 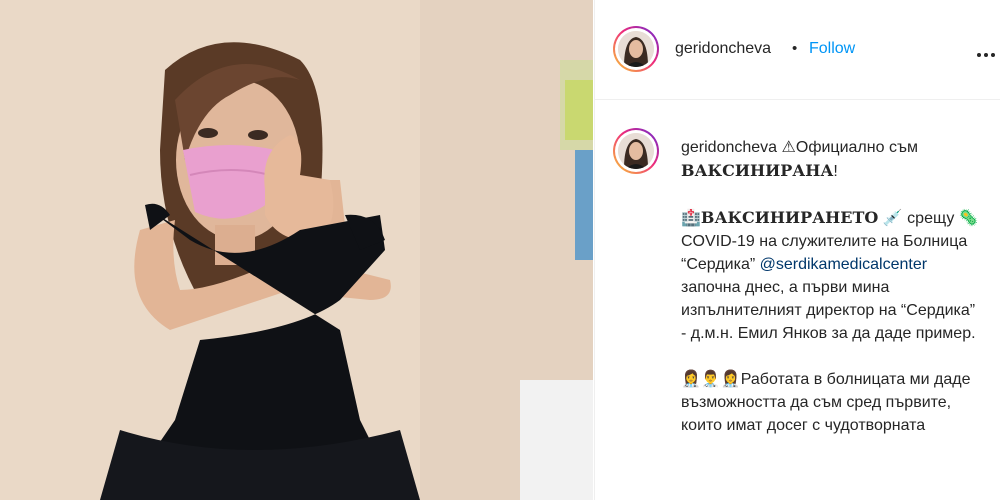 What do you see at coordinates (892, 218) in the screenshot?
I see `syringe-icon: 💉` at bounding box center [892, 218].